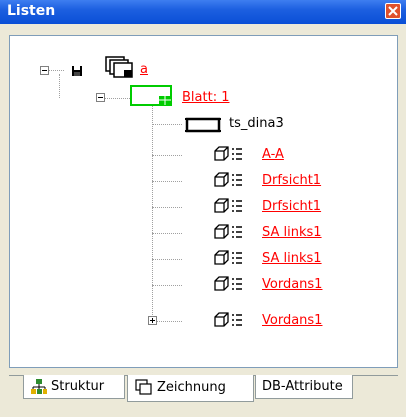 This screenshot has height=417, width=406. What do you see at coordinates (152, 320) in the screenshot?
I see `expand-item-toggle` at bounding box center [152, 320].